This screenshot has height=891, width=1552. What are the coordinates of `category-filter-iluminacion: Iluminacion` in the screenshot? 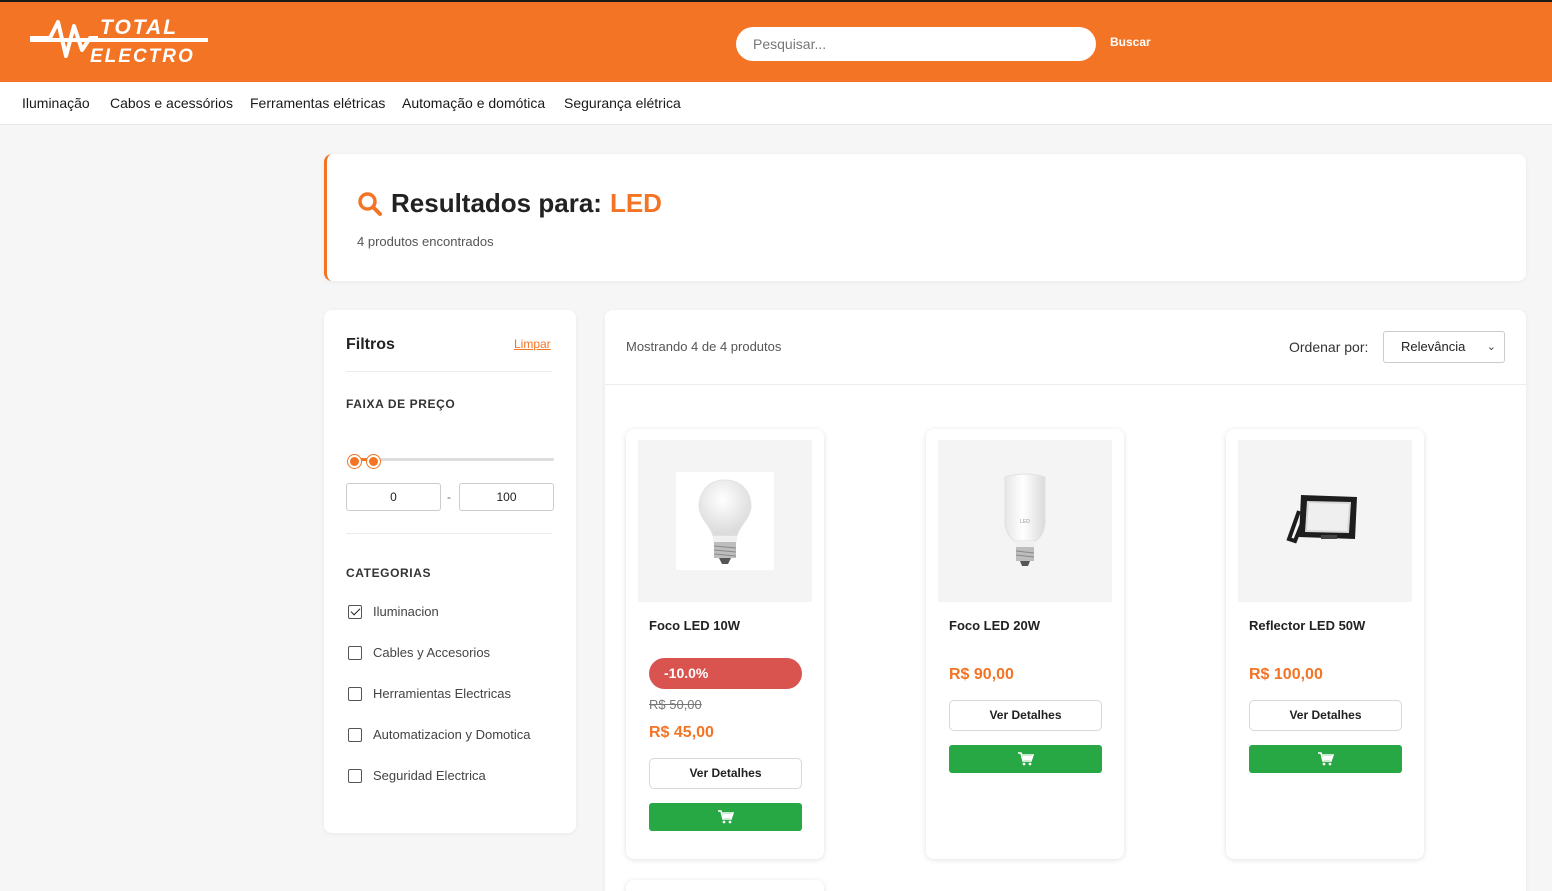 It's located at (393, 611).